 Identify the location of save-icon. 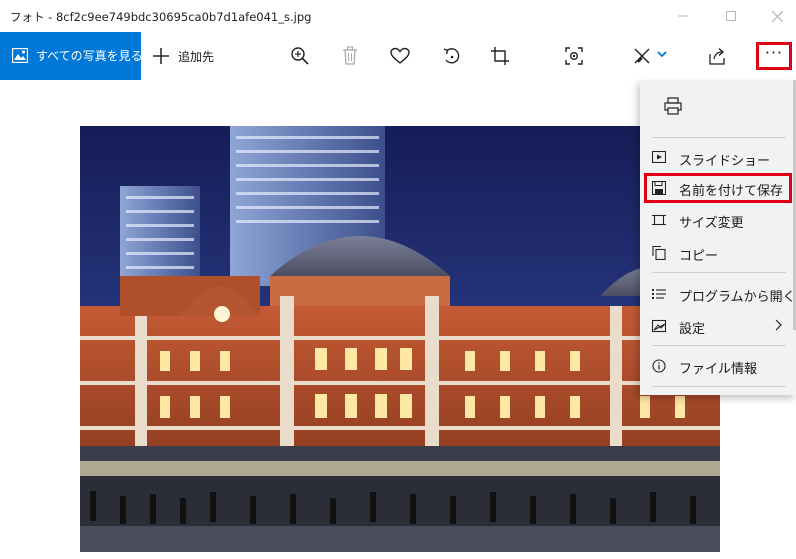
(659, 188).